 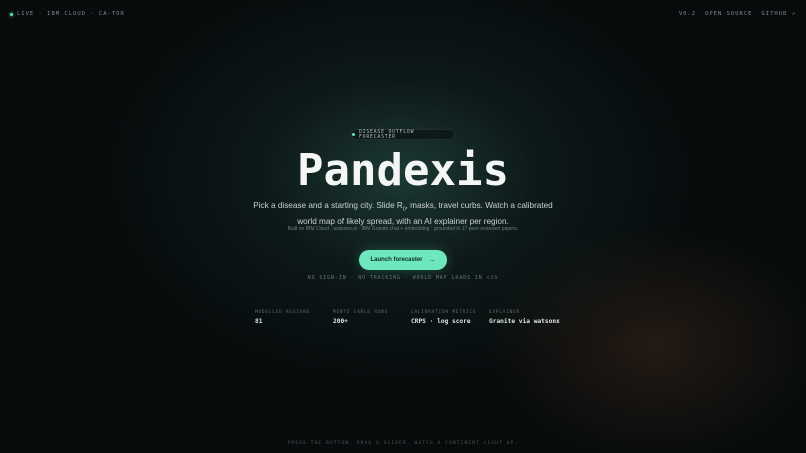 What do you see at coordinates (687, 14) in the screenshot?
I see `version-link: V0.2` at bounding box center [687, 14].